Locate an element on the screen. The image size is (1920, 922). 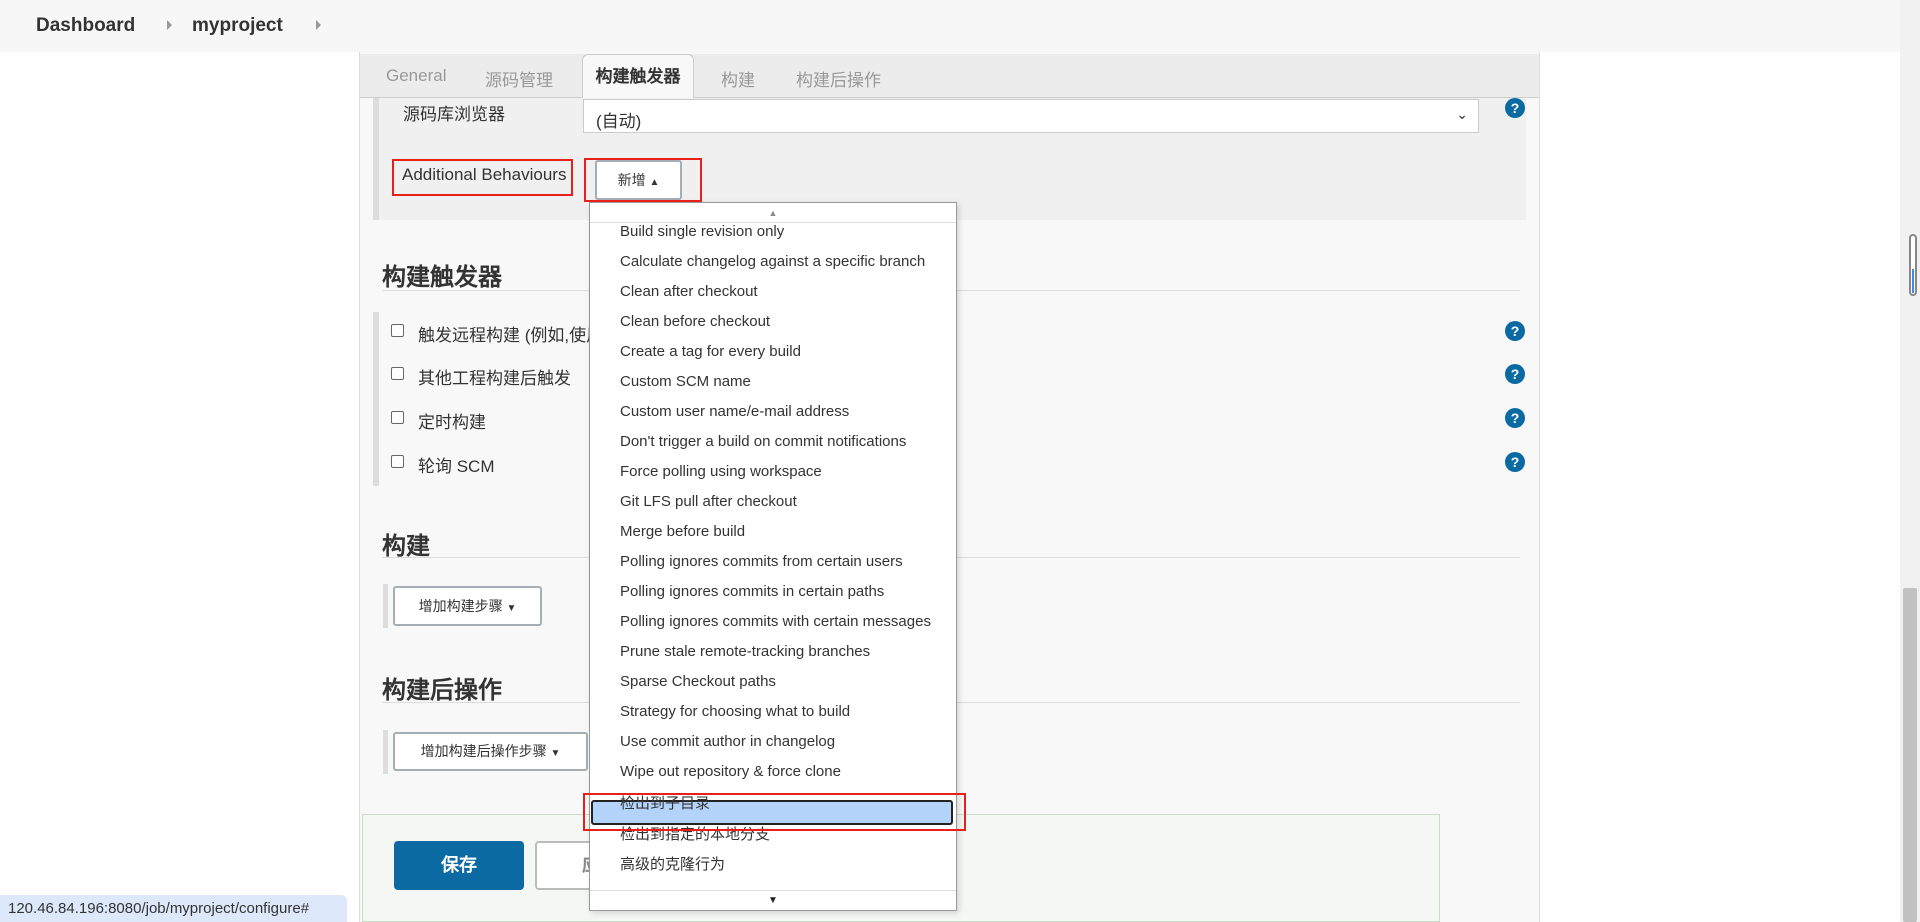
build-heading: 构建 is located at coordinates (406, 546).